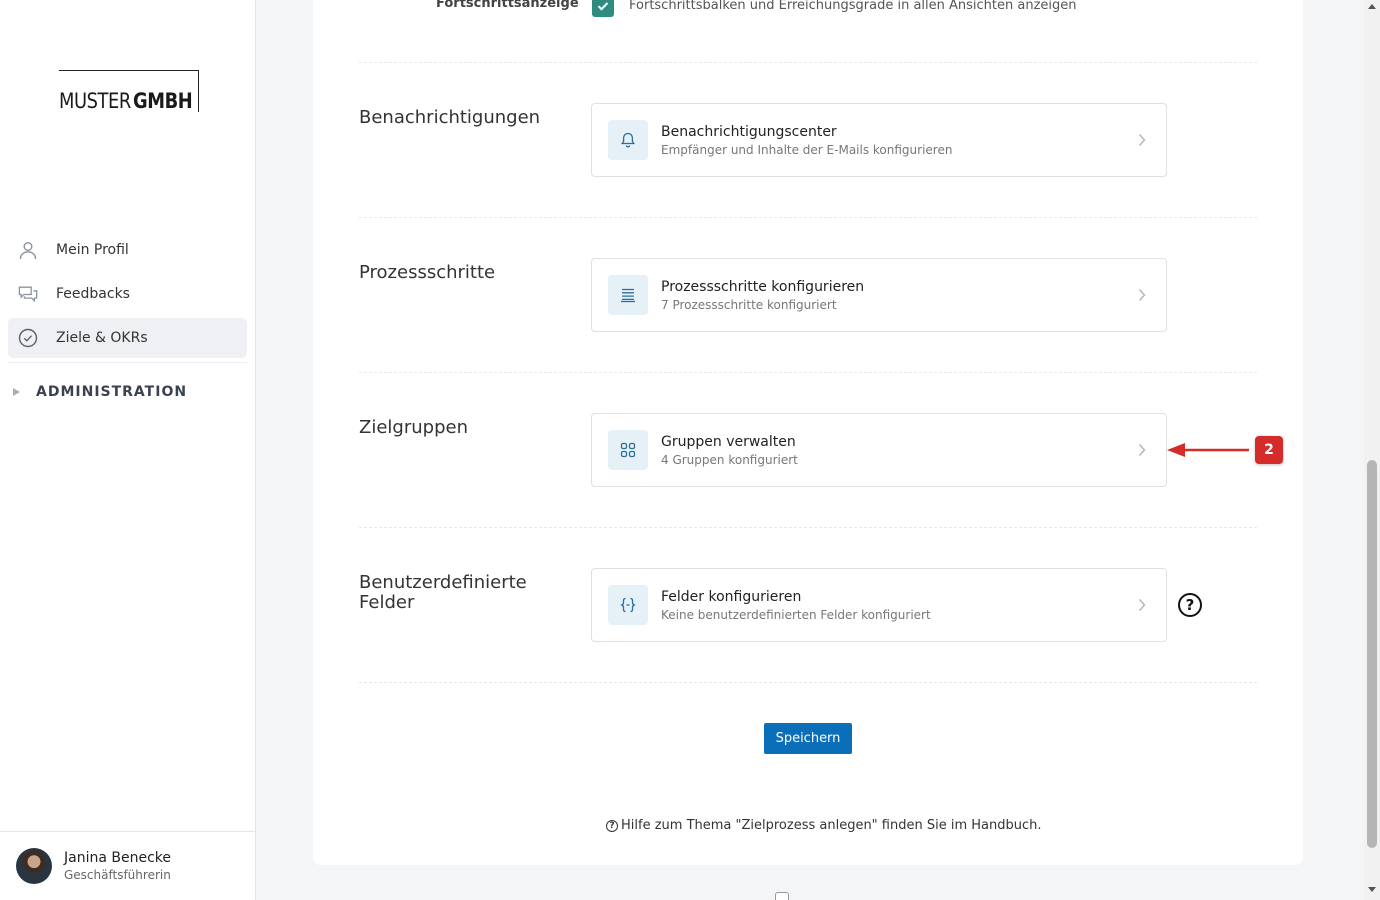 This screenshot has width=1380, height=900. I want to click on annotation-step-badge: 2, so click(1269, 450).